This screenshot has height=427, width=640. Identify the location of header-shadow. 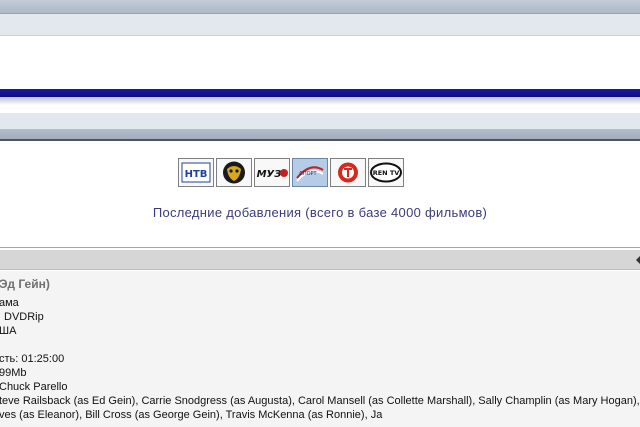
(320, 101).